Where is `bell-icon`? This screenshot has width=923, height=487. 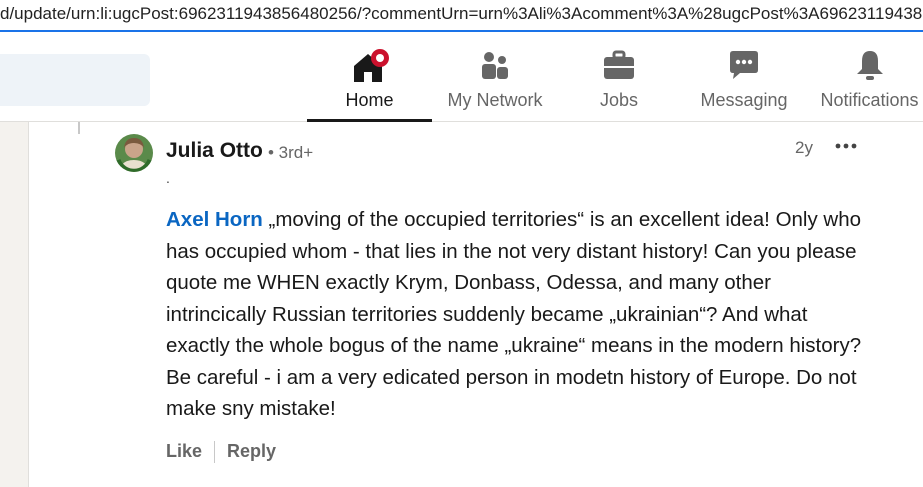 bell-icon is located at coordinates (870, 67).